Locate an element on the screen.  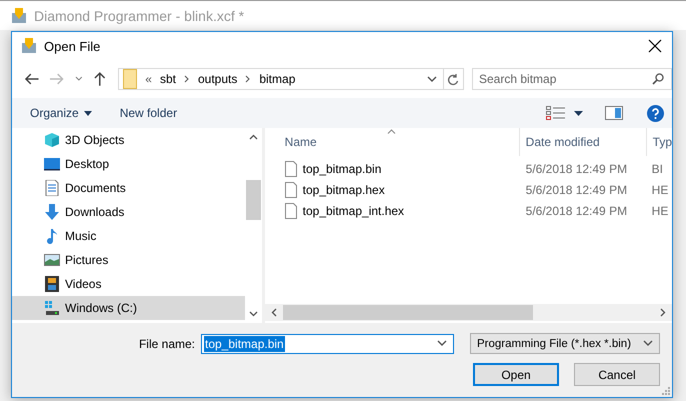
column-header: Typ is located at coordinates (662, 142).